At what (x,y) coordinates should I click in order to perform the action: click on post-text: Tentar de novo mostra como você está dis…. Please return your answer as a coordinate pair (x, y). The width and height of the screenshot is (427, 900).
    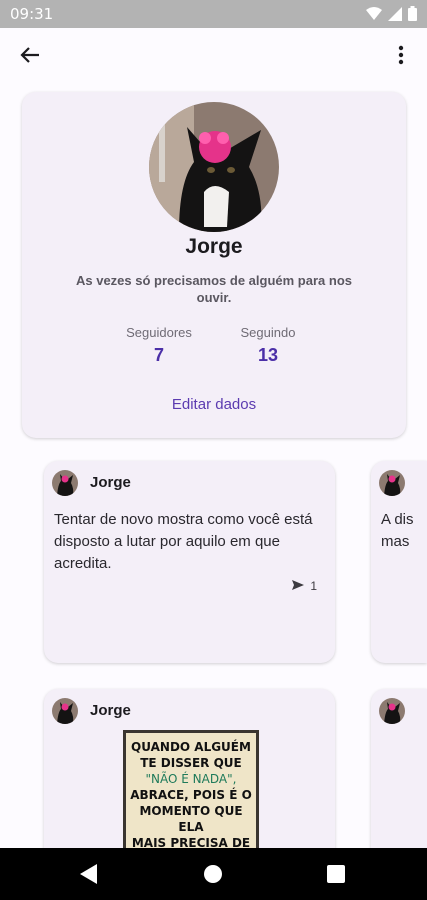
    Looking at the image, I should click on (183, 541).